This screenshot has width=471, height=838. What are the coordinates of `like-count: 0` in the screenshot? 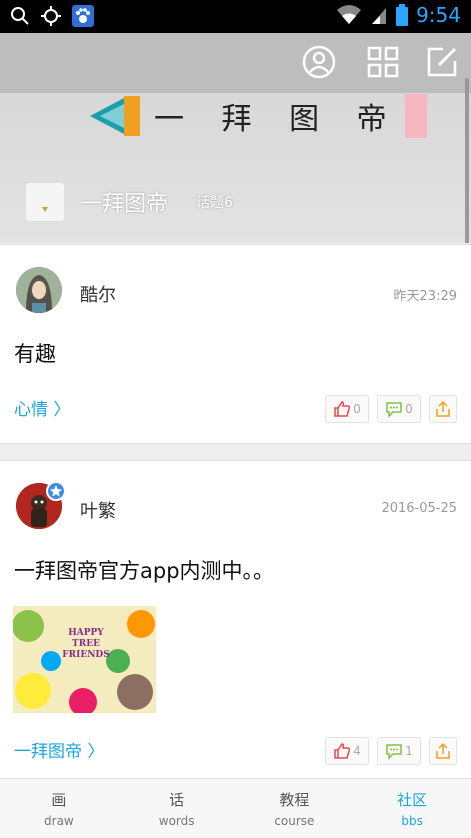 It's located at (357, 409).